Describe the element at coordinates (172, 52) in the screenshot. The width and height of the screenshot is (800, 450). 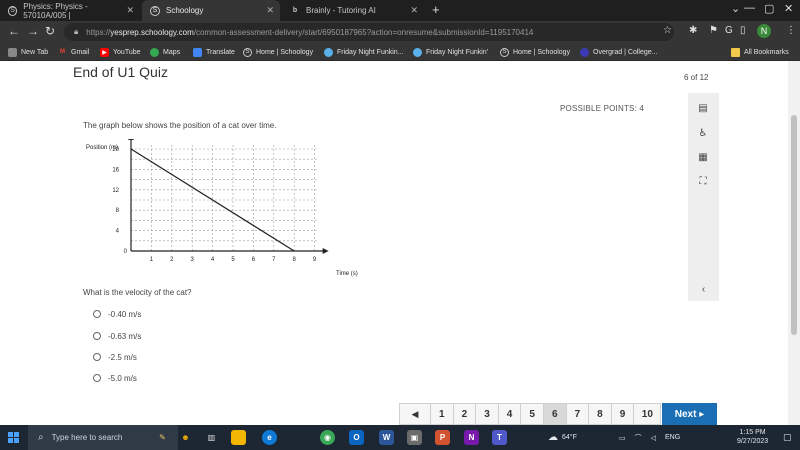
I see `bookmark-label: Maps` at that location.